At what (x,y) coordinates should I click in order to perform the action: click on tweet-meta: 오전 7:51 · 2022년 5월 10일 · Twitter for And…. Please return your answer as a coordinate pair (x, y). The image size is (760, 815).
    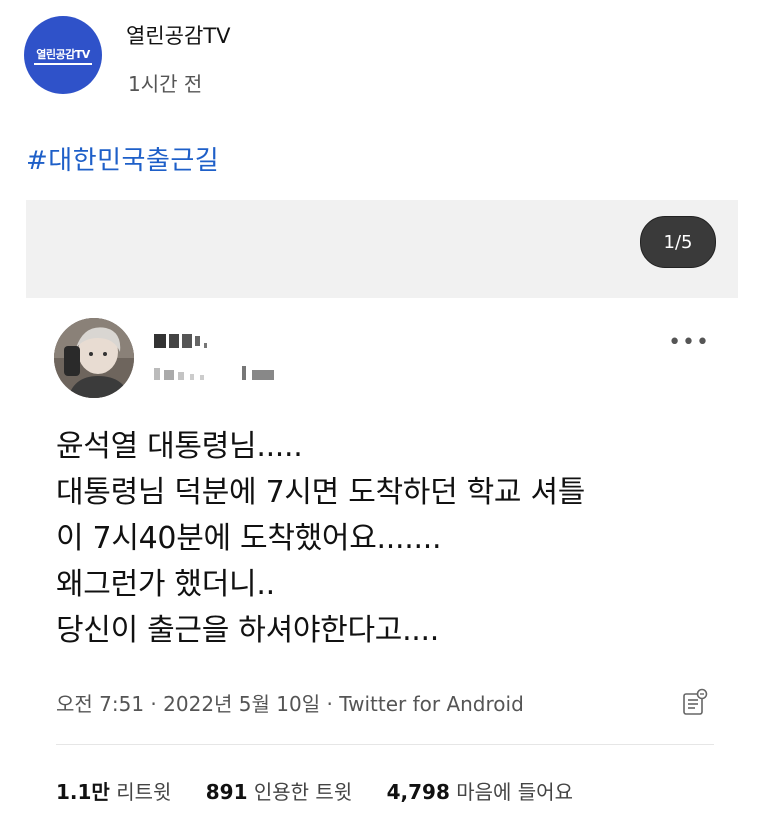
    Looking at the image, I should click on (290, 704).